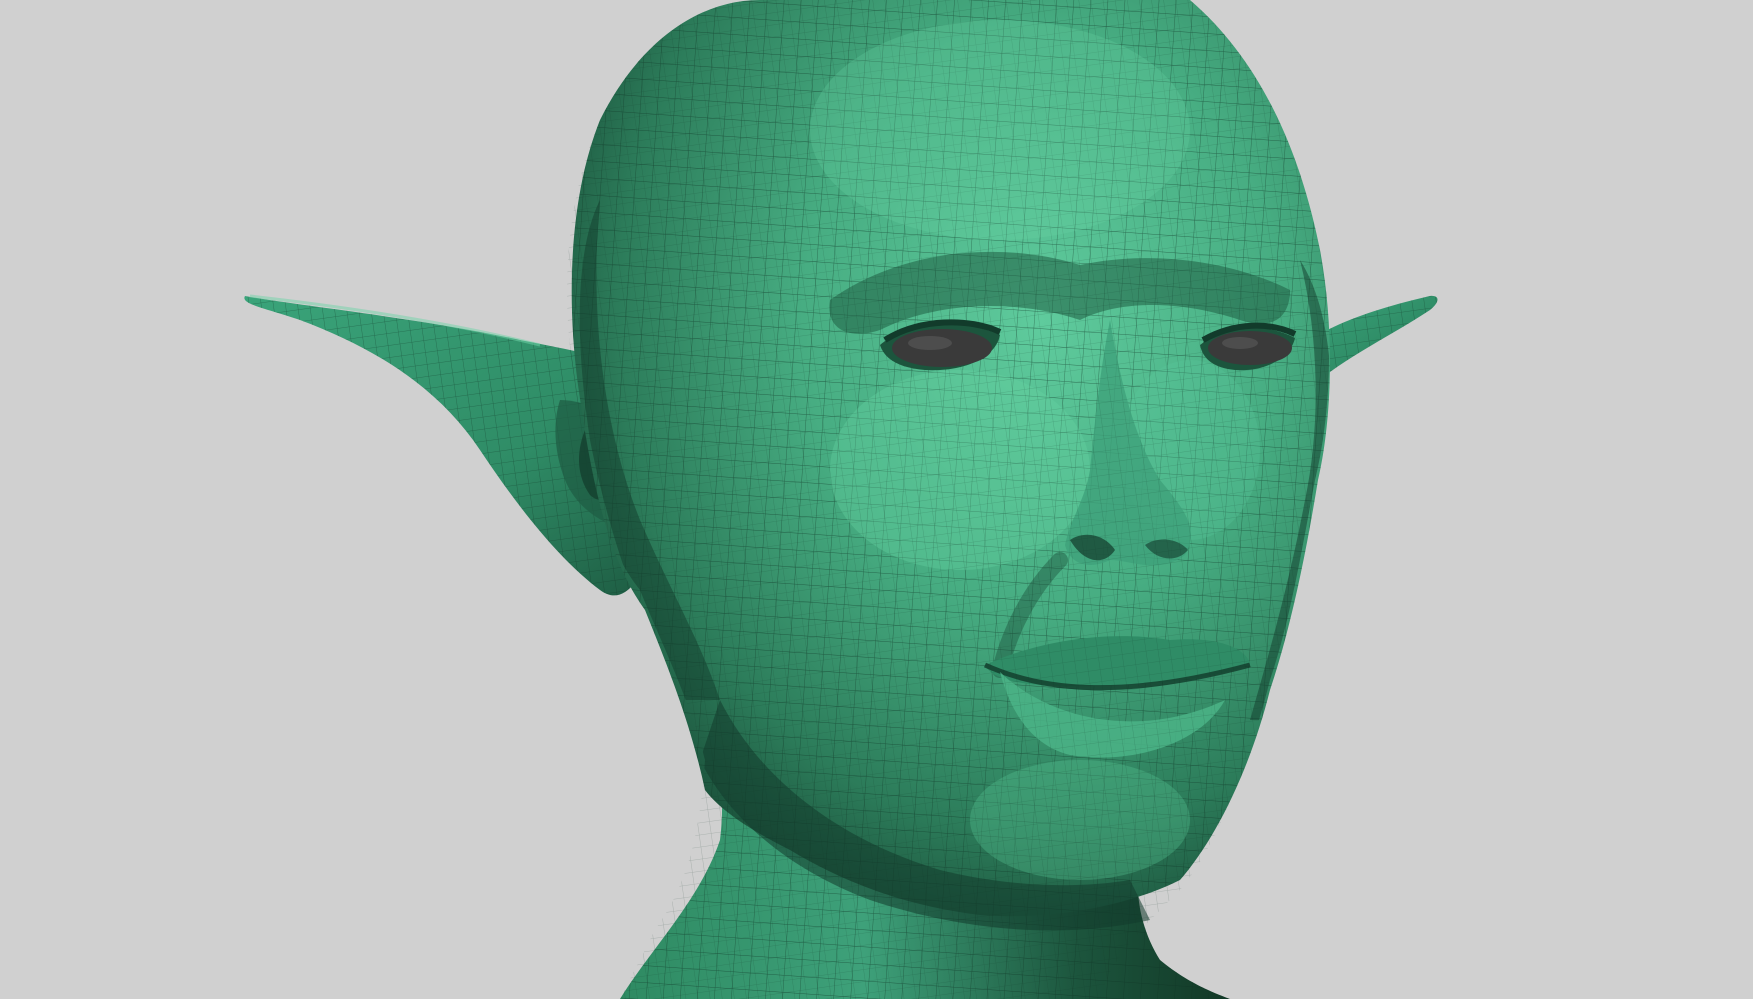 This screenshot has width=1753, height=999. I want to click on skull-highlight, so click(1000, 130).